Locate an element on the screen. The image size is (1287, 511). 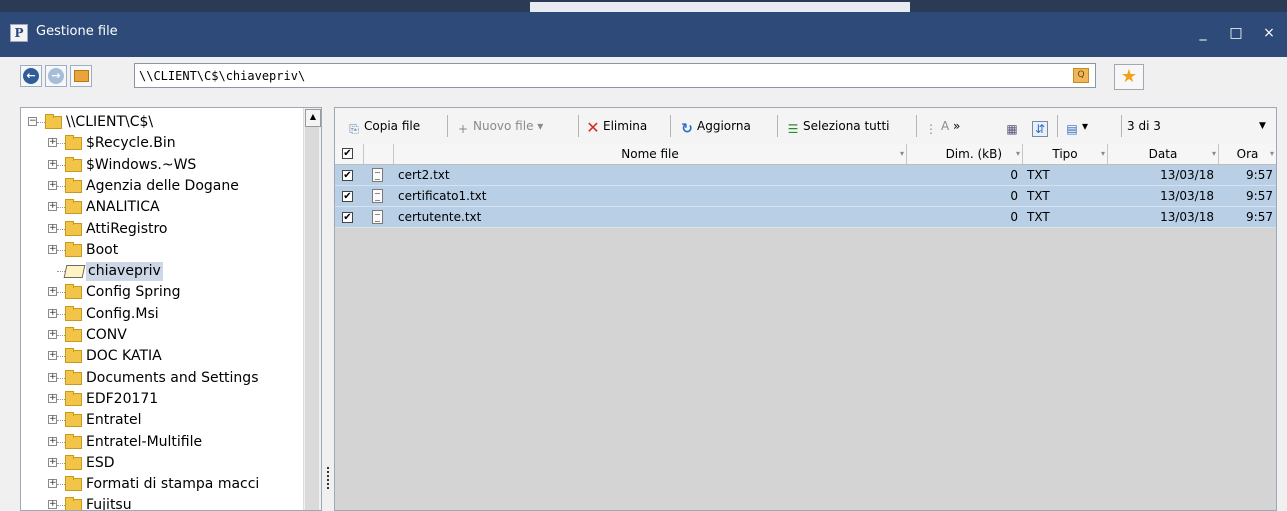
maximize-button: □ is located at coordinates (1236, 33).